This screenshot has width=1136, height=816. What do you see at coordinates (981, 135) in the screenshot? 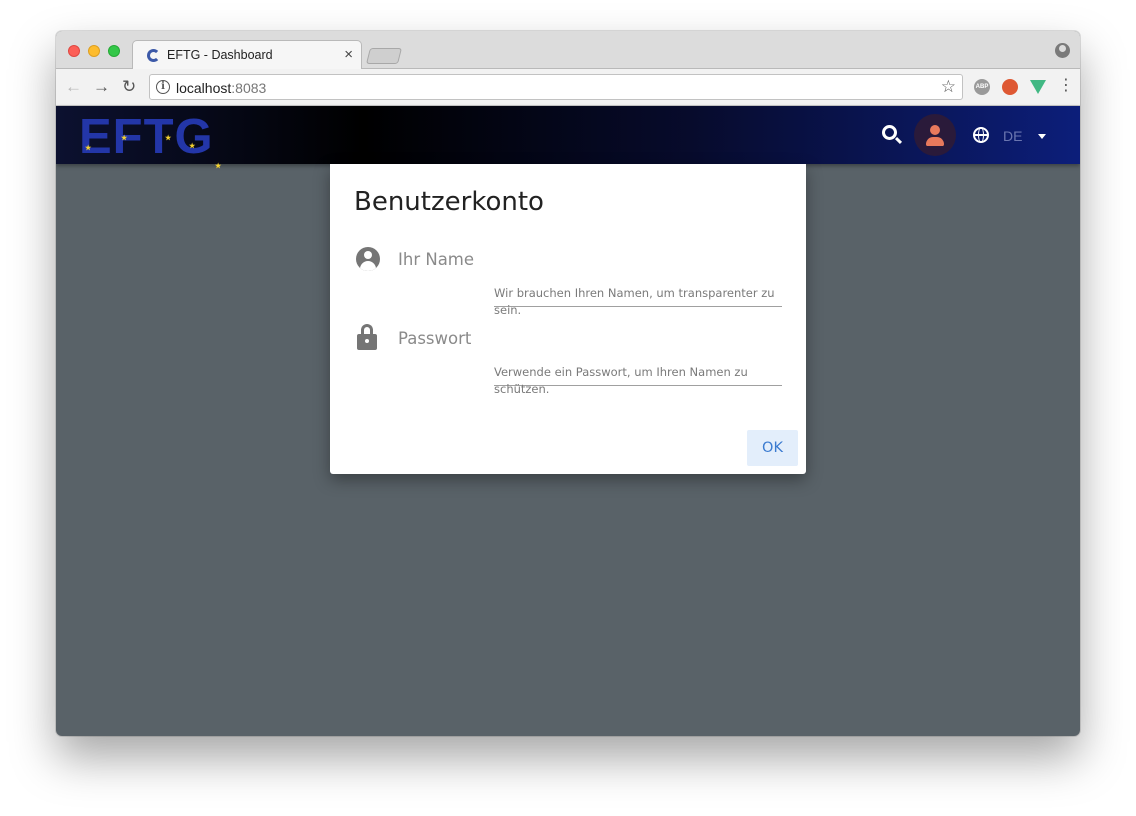
I see `globe-icon` at bounding box center [981, 135].